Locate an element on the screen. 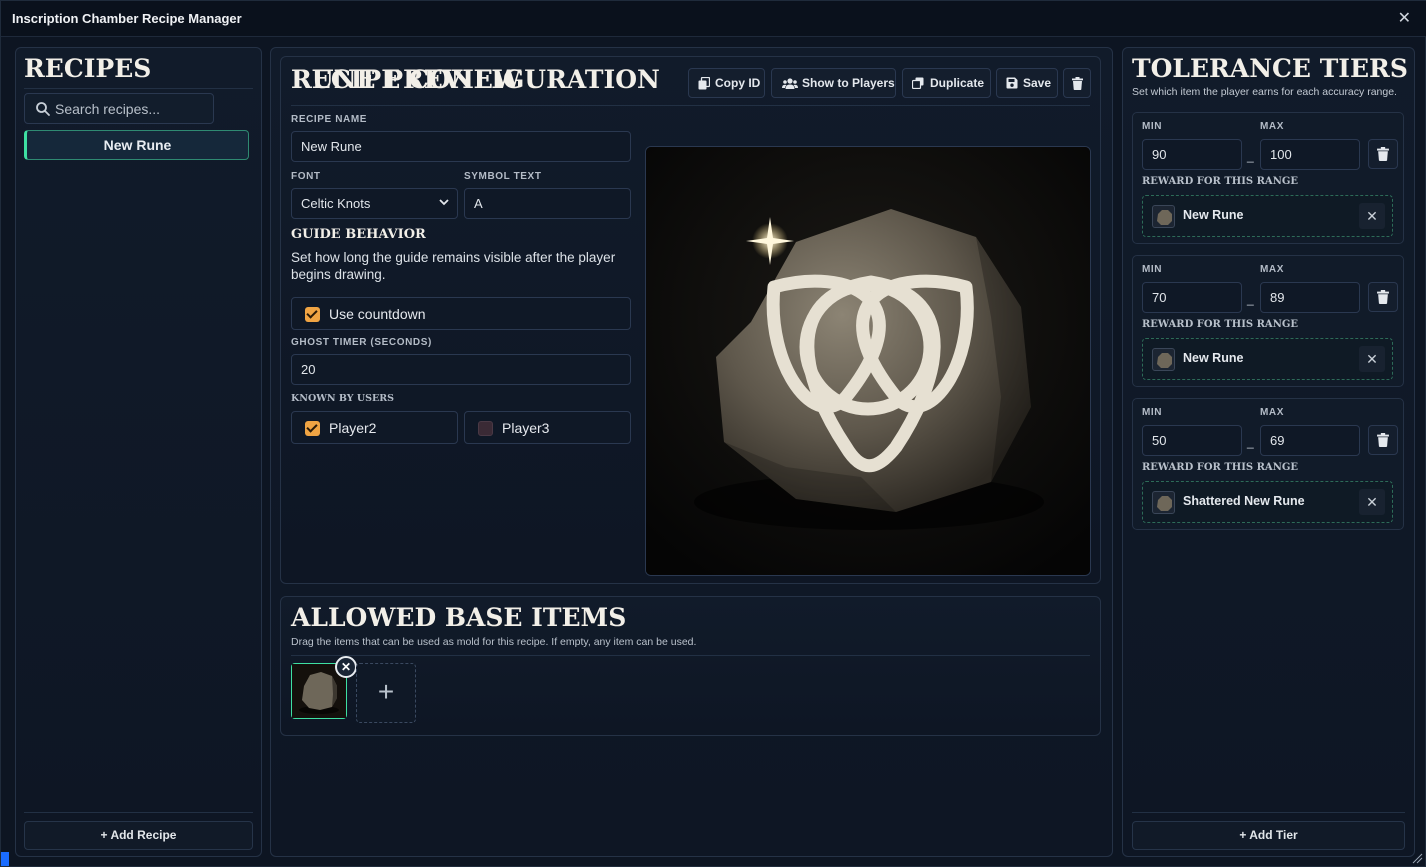  duplicate-button: Duplicate is located at coordinates (946, 83).